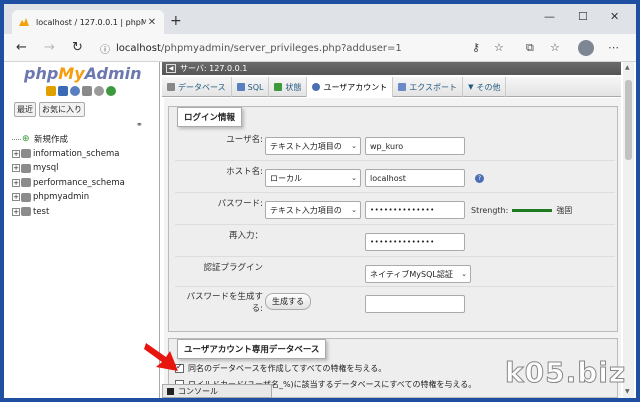  I want to click on auth-plugin-row: 認証プラグイン ネイティブMySQL認証 ⌄, so click(395, 273).